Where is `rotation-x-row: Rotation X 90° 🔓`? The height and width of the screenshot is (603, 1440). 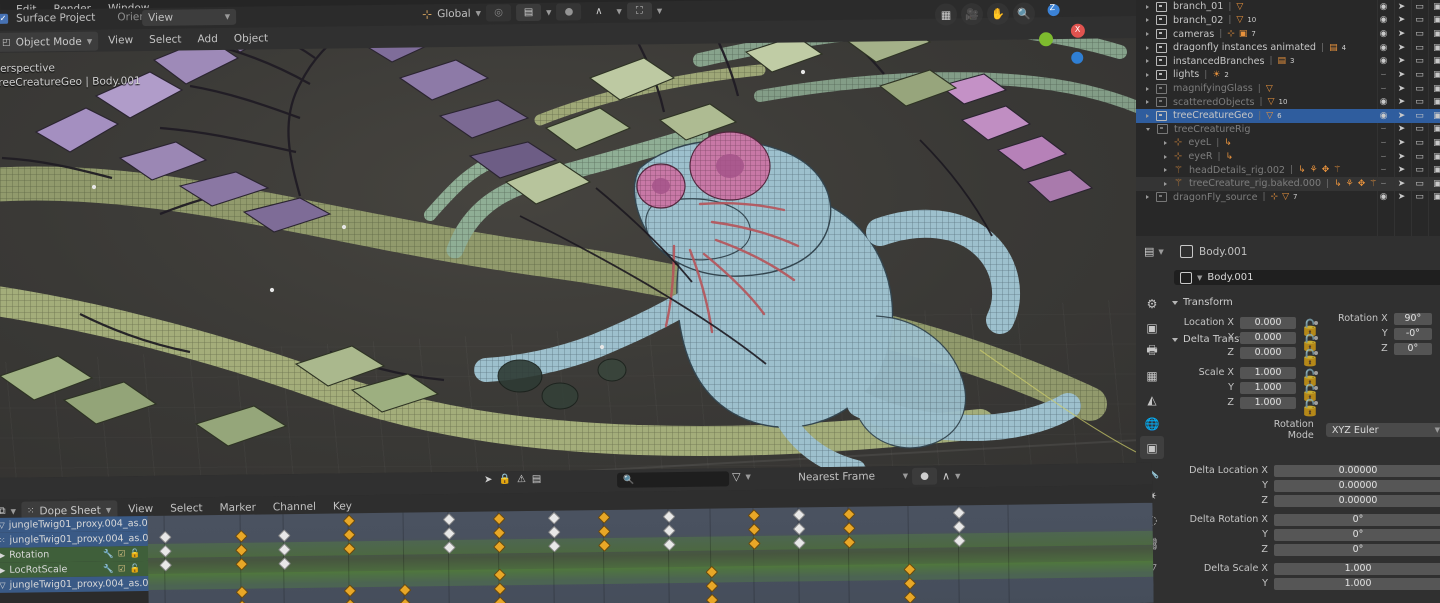
rotation-x-row: Rotation X 90° 🔓 is located at coordinates (1388, 322).